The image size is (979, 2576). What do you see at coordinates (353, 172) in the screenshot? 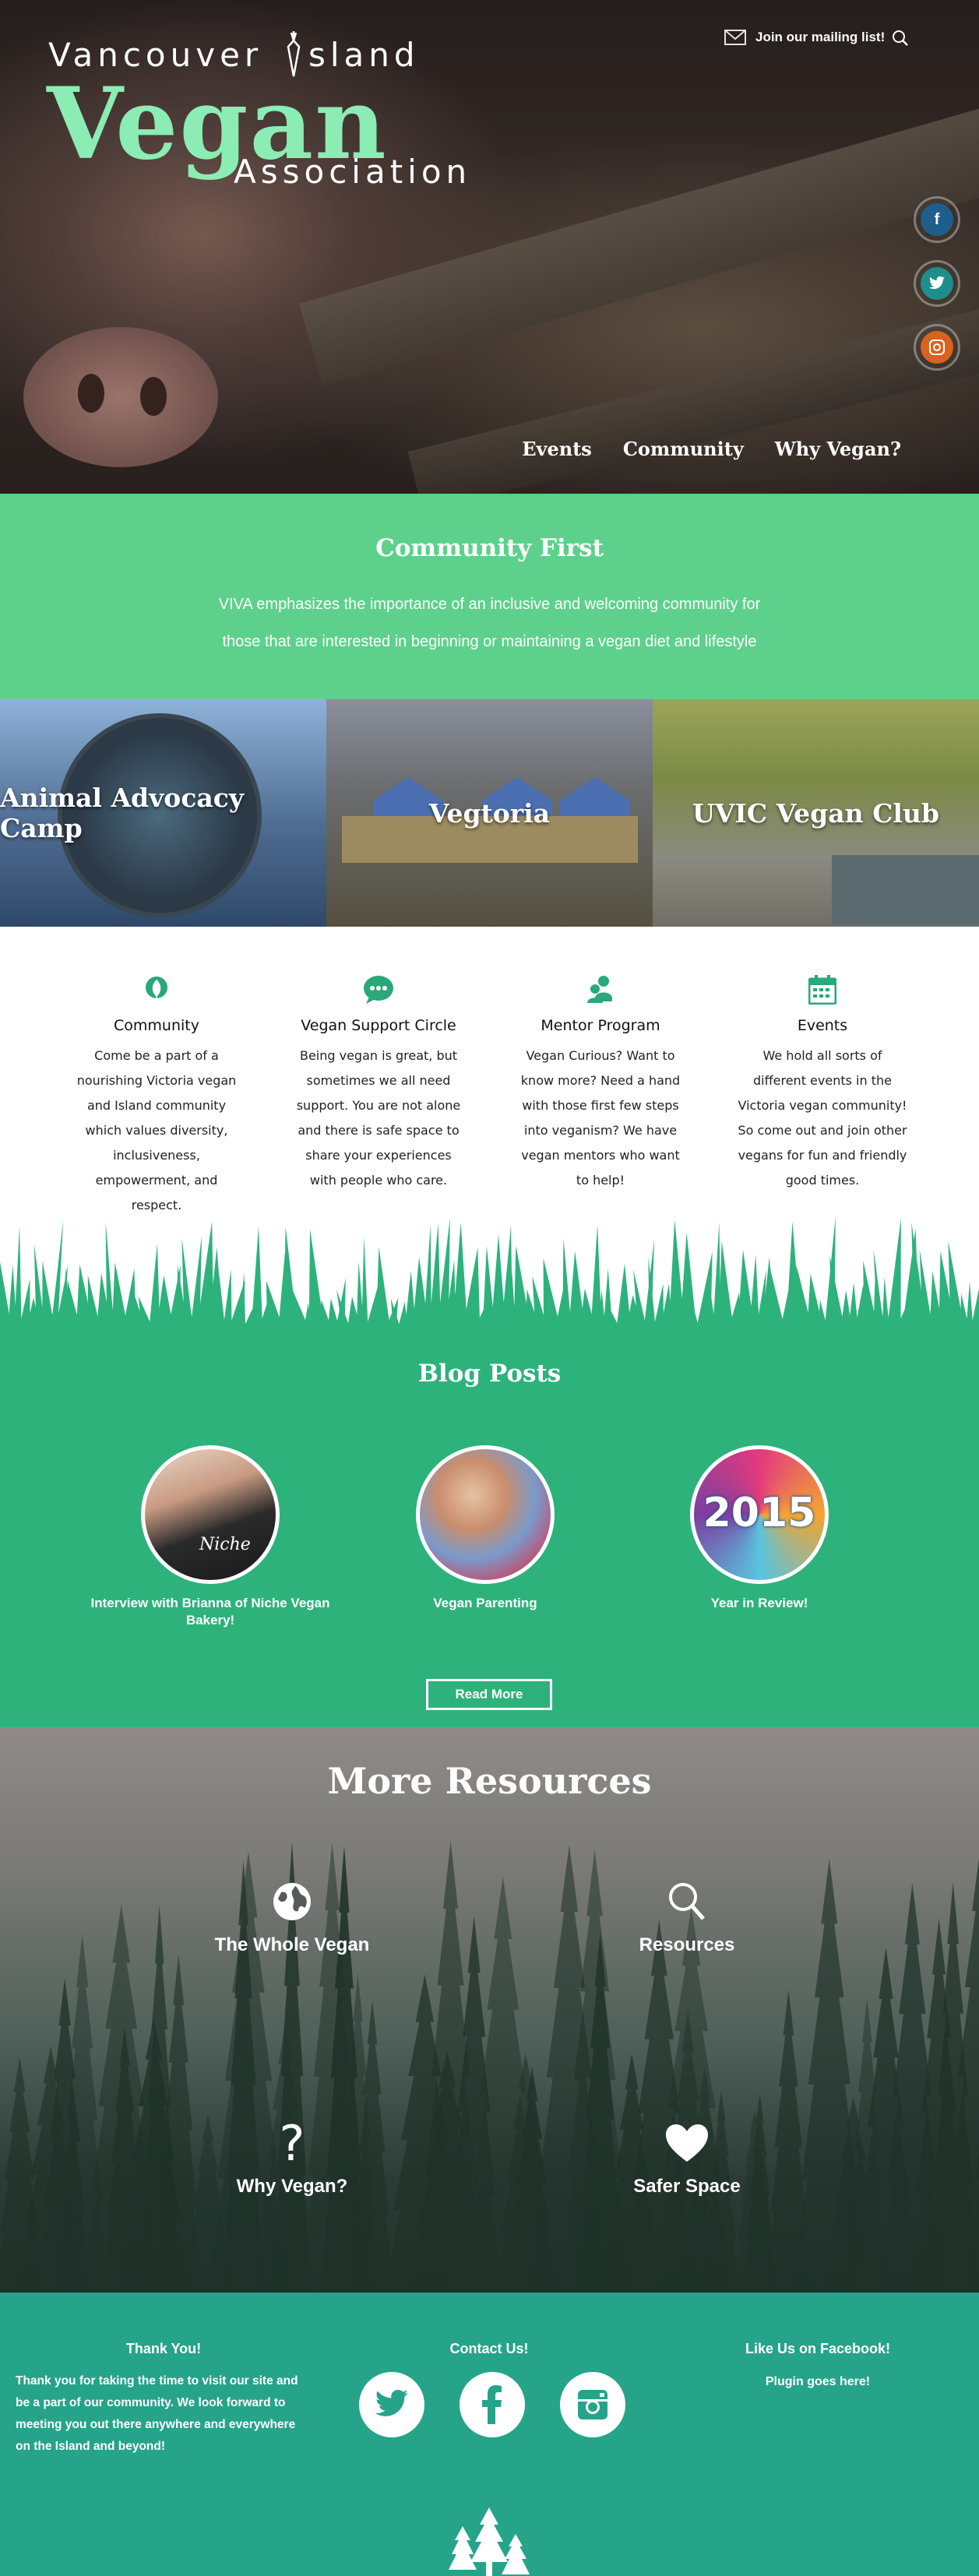
I see `logo-line-association: Association` at bounding box center [353, 172].